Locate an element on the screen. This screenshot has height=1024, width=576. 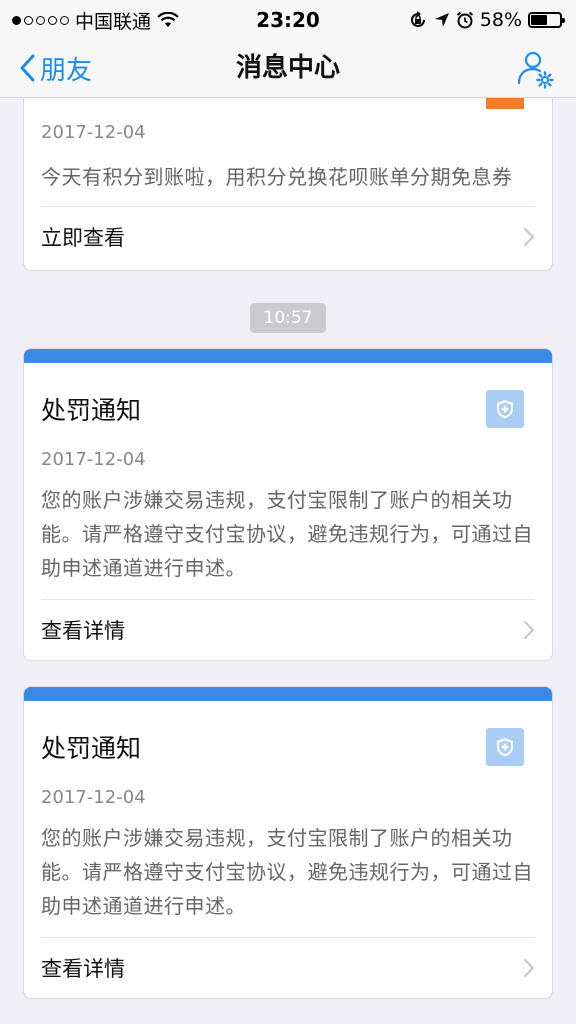
page-title: 消息中心 is located at coordinates (287, 68).